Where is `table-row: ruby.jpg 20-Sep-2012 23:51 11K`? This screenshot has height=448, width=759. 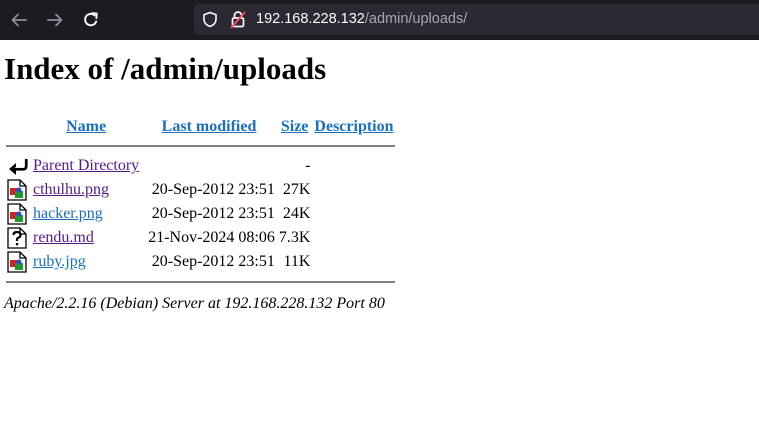 table-row: ruby.jpg 20-Sep-2012 23:51 11K is located at coordinates (200, 262).